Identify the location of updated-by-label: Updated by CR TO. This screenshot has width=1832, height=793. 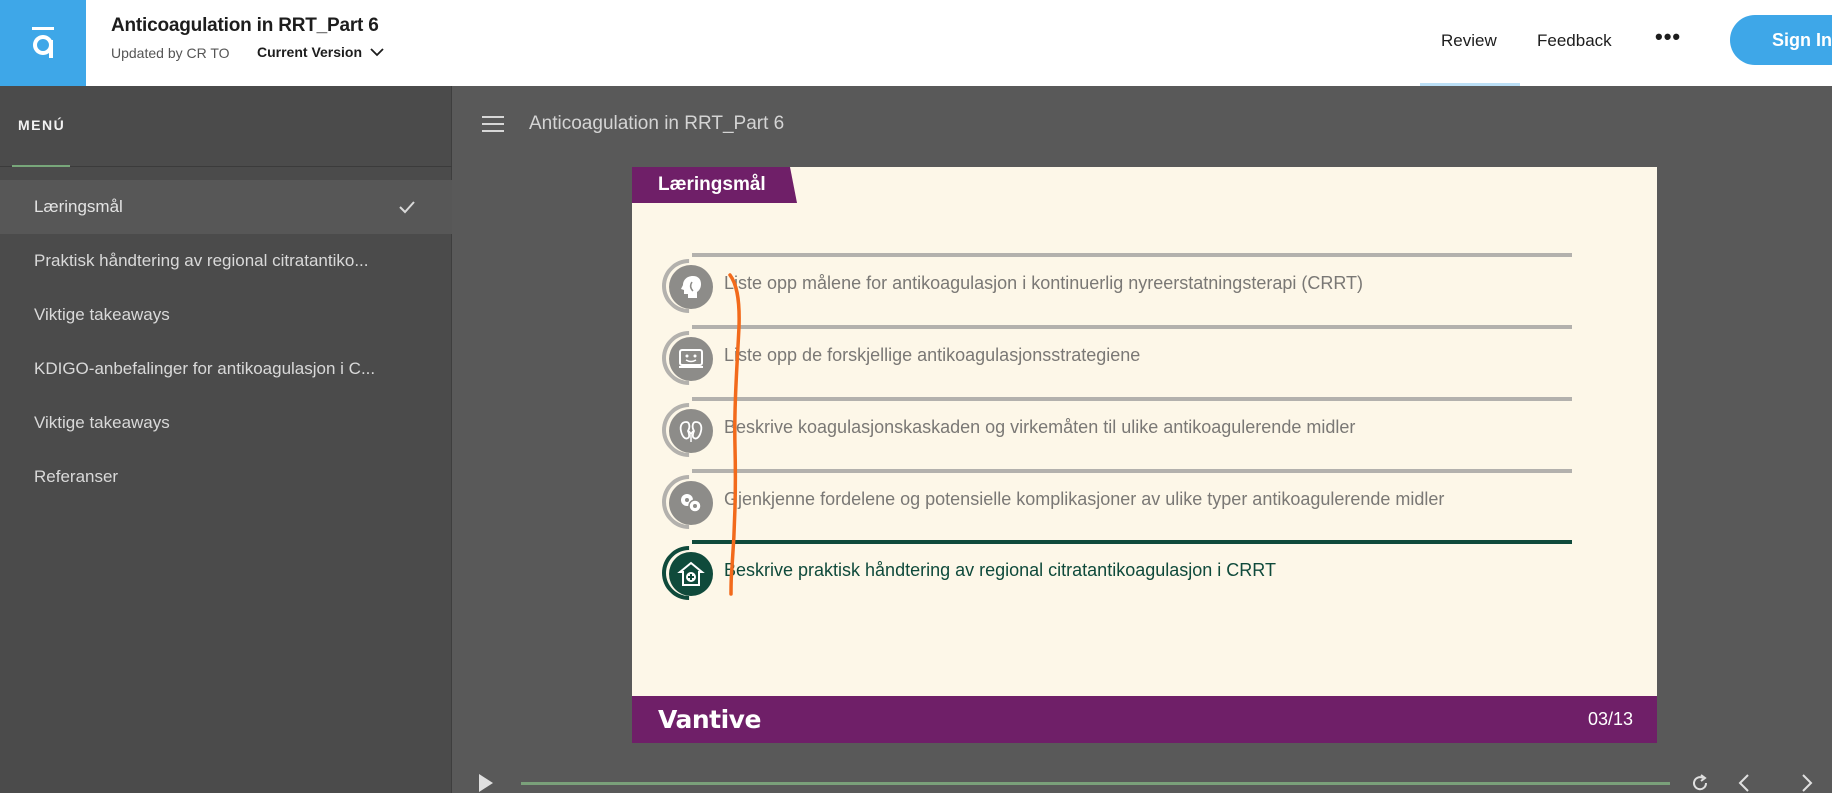
(170, 53).